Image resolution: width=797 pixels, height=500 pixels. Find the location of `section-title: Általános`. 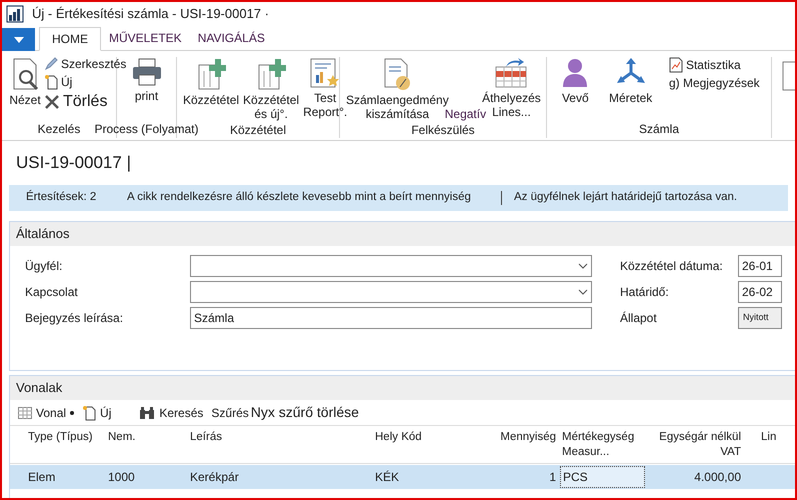

section-title: Általános is located at coordinates (43, 234).